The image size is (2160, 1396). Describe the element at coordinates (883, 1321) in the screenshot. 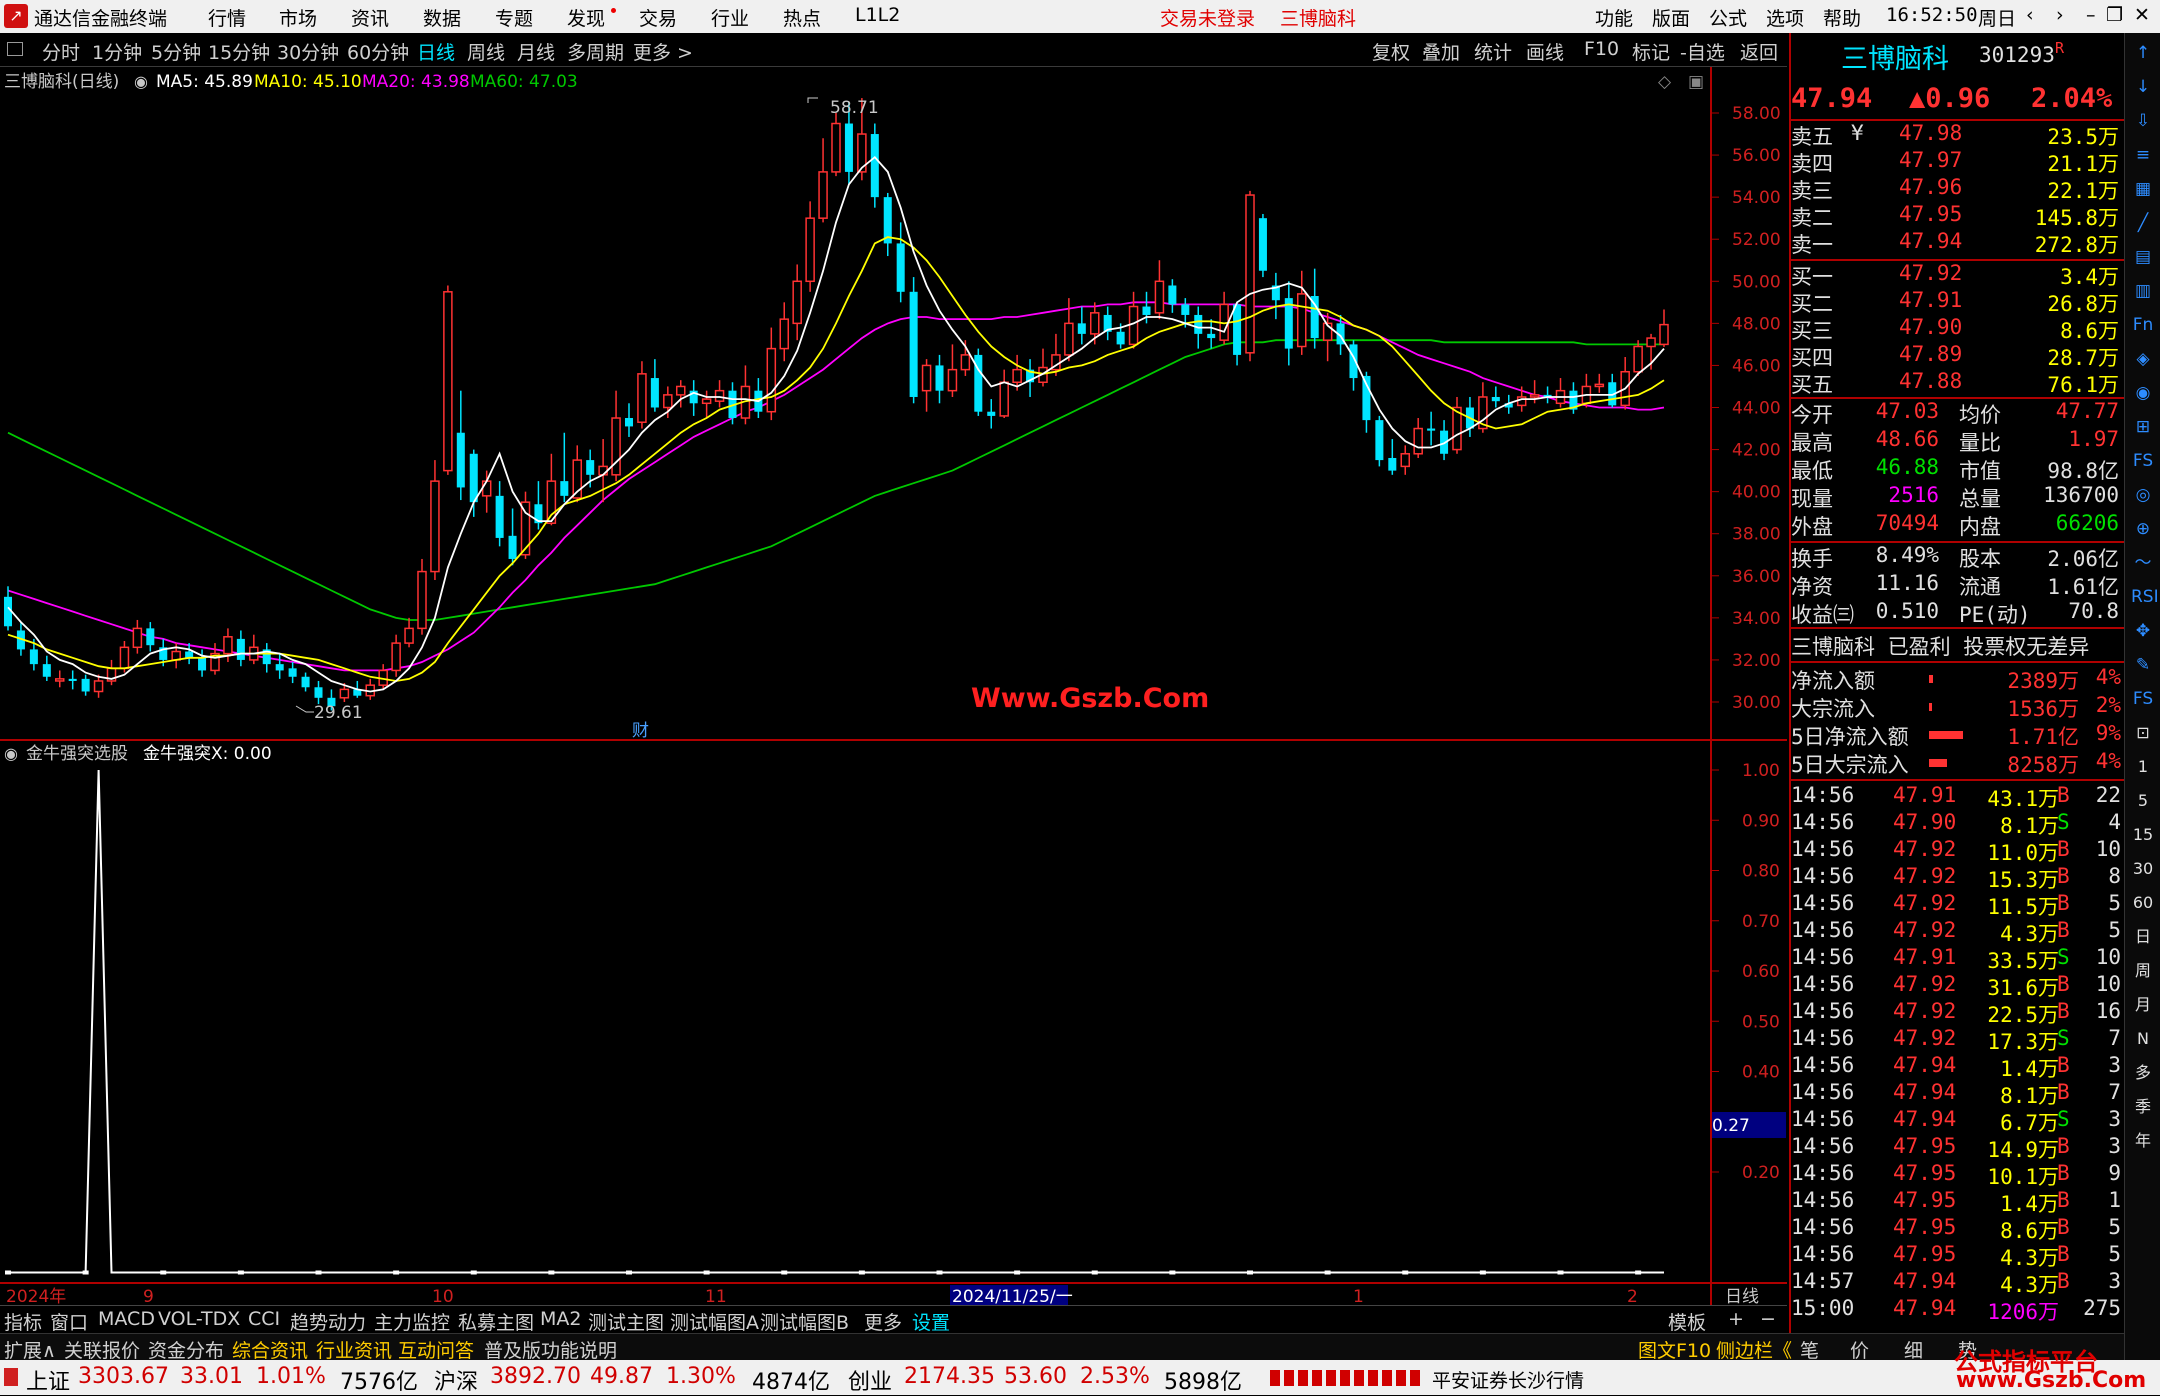

I see `tab-12: 更多` at that location.